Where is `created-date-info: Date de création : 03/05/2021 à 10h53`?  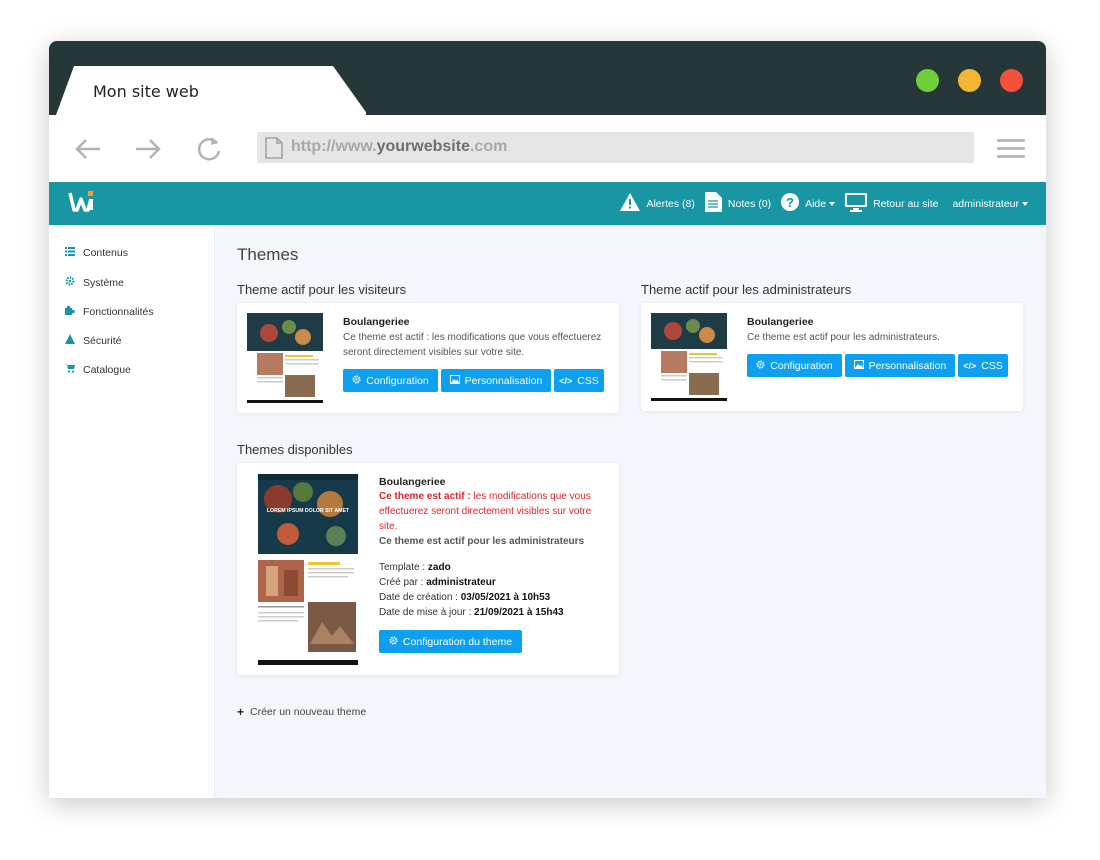 created-date-info: Date de création : 03/05/2021 à 10h53 is located at coordinates (465, 597).